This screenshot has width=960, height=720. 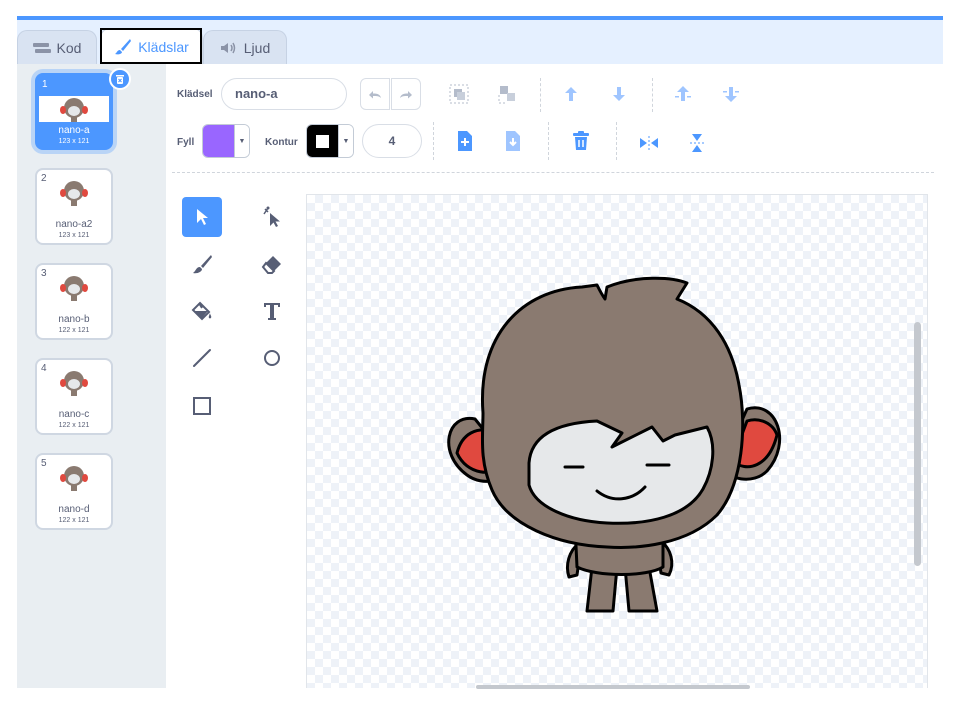 I want to click on costume-item-2: 2 nano-a2 123 x 121, so click(x=74, y=206).